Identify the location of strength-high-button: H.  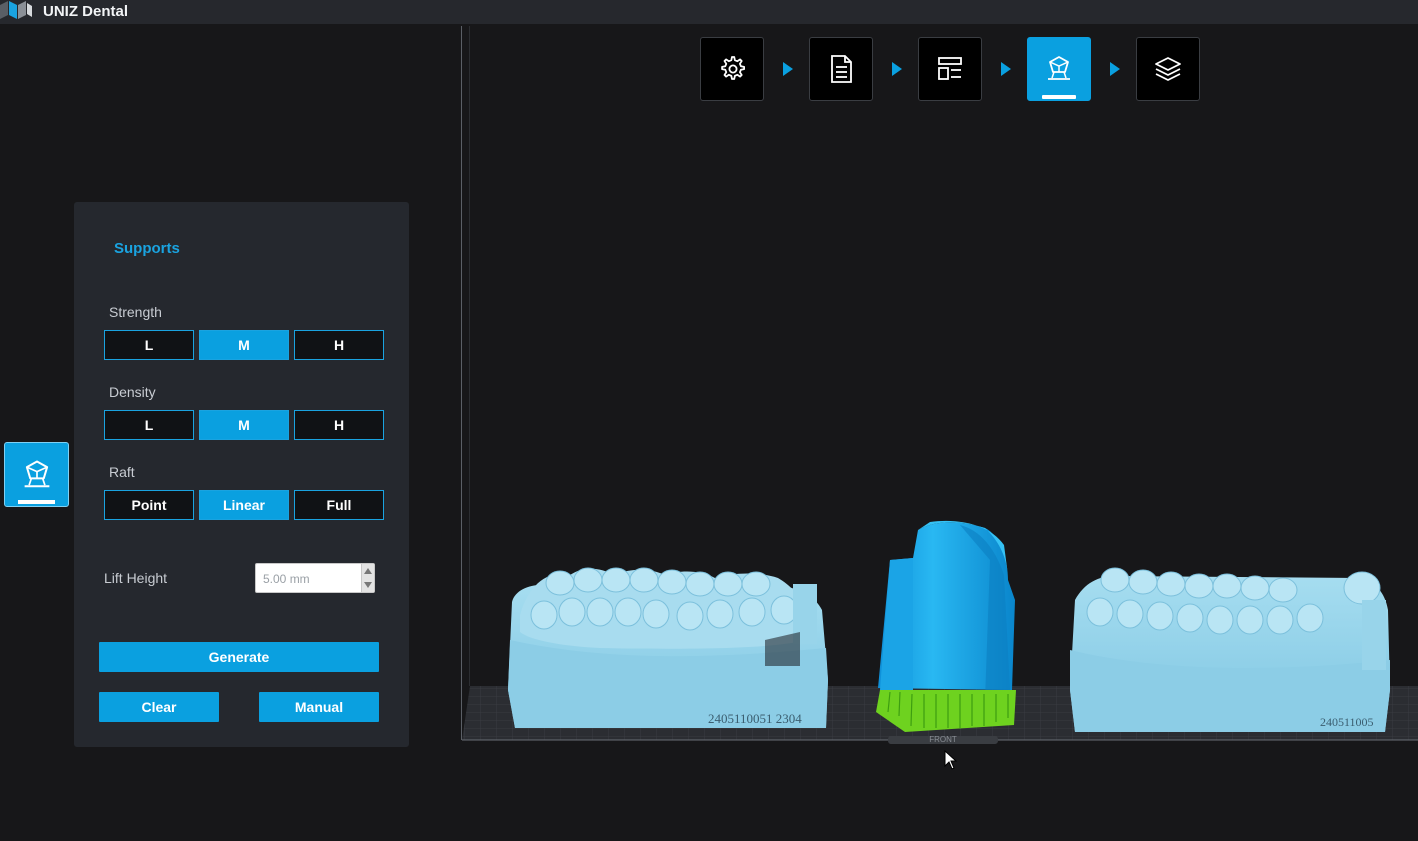
(339, 345).